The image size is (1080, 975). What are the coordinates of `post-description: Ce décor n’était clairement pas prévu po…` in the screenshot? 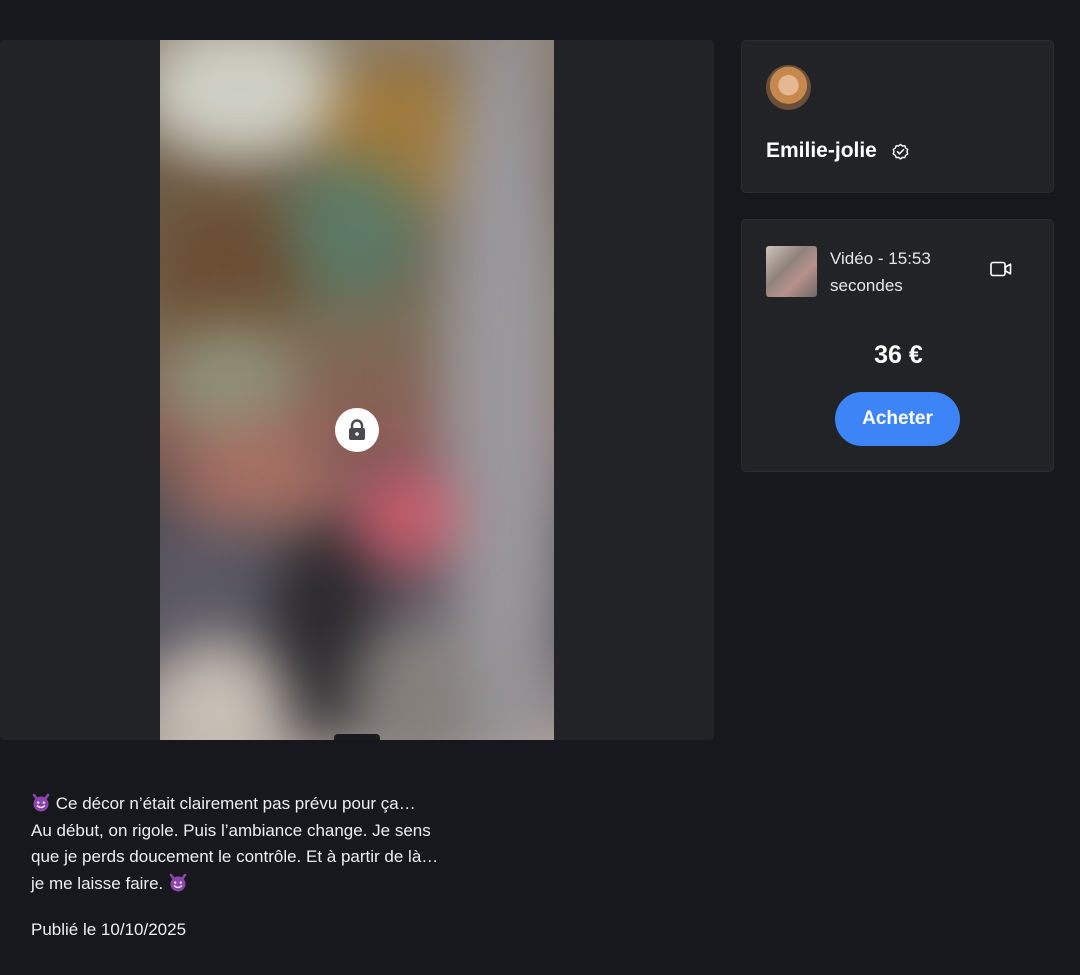 It's located at (241, 844).